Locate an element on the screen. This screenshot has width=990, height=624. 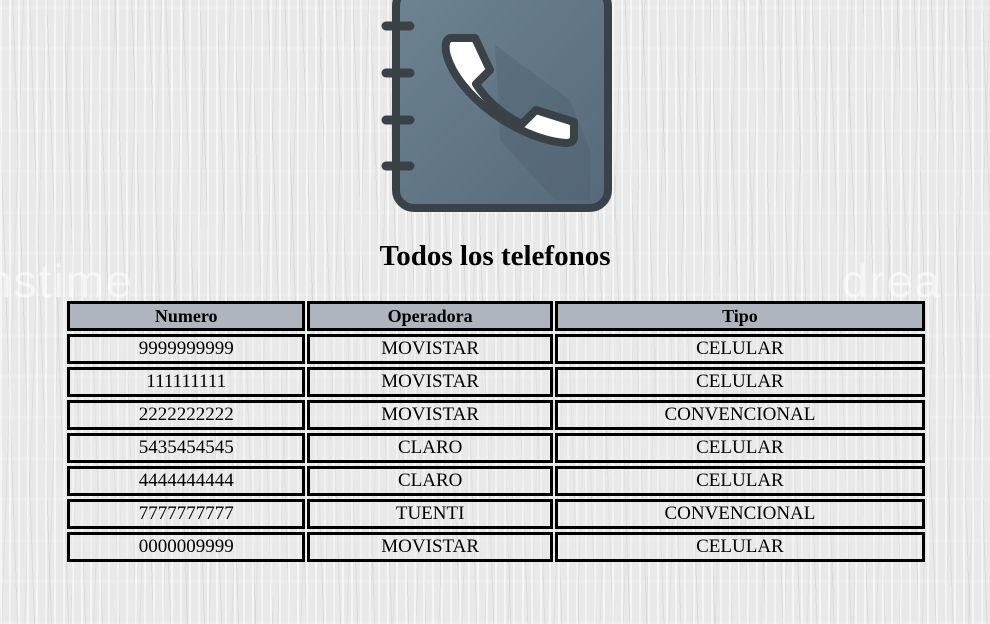
column-header-numero: Numero is located at coordinates (186, 316).